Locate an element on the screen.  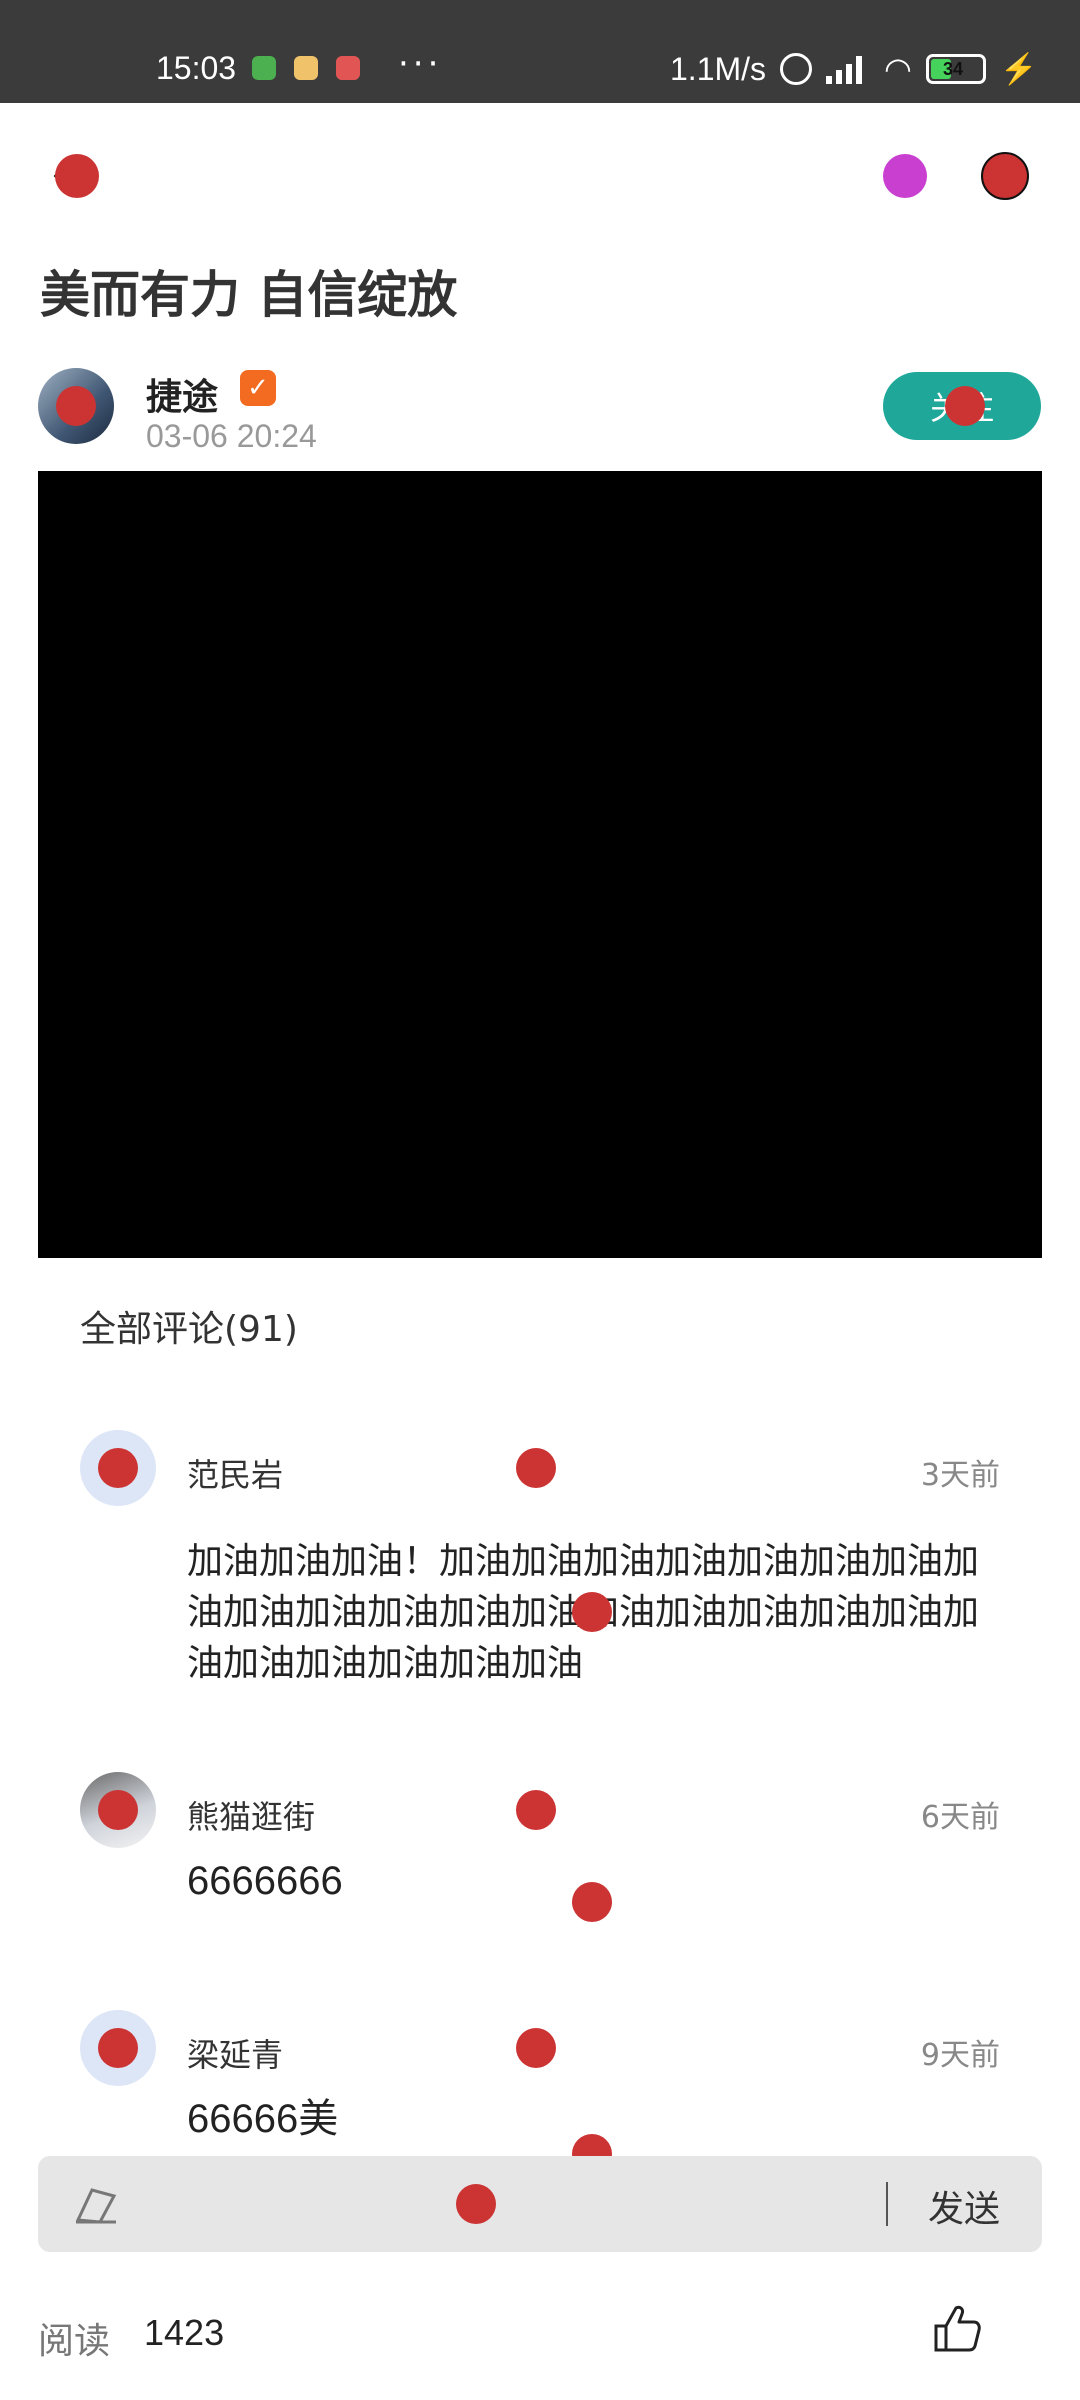
share-icon is located at coordinates (905, 176).